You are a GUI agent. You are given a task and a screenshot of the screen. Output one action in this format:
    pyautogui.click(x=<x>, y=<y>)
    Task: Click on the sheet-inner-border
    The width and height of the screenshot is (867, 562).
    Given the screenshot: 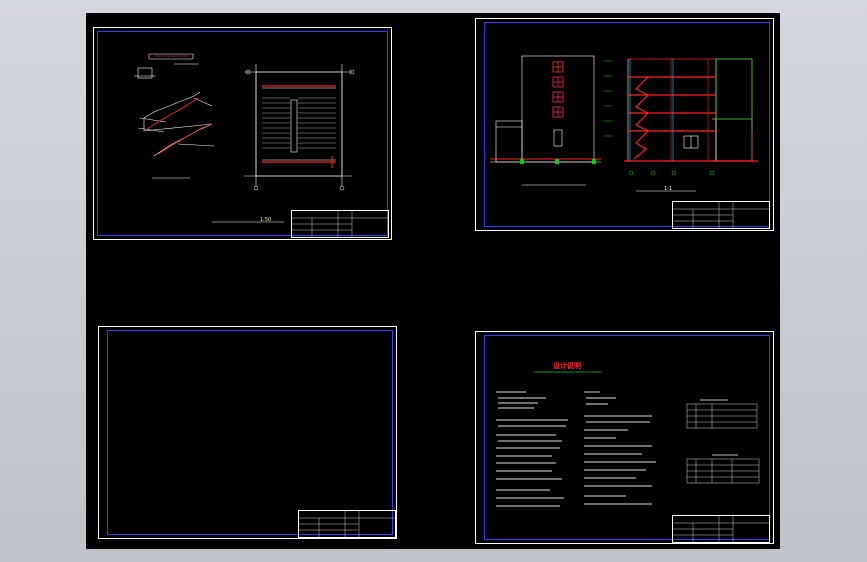 What is the action you would take?
    pyautogui.click(x=250, y=432)
    